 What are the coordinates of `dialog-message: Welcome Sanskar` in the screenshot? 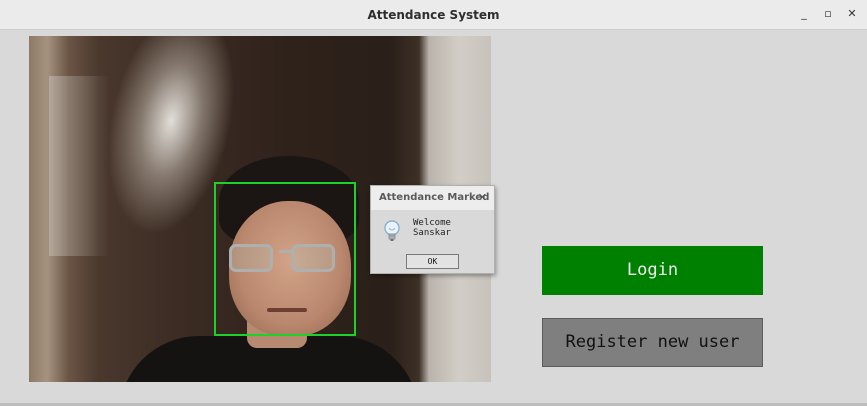 It's located at (432, 228).